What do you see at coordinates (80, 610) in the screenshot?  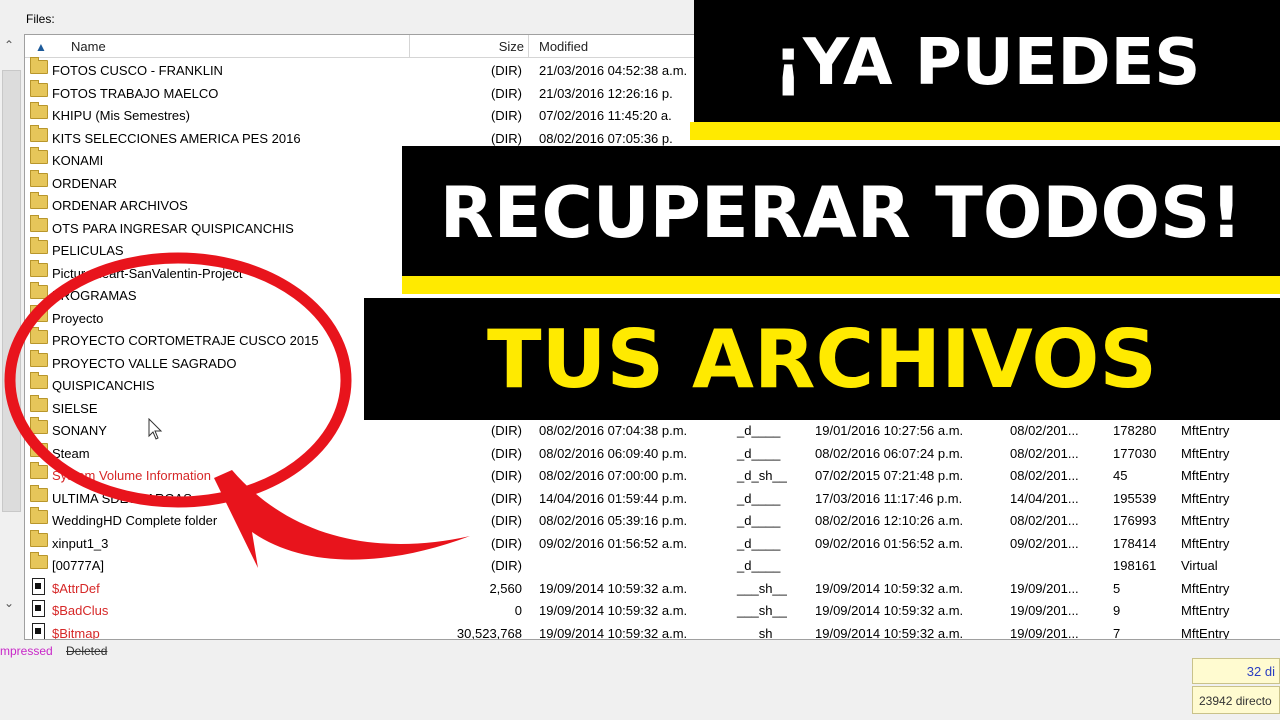 I see `file-name: $BadClus` at bounding box center [80, 610].